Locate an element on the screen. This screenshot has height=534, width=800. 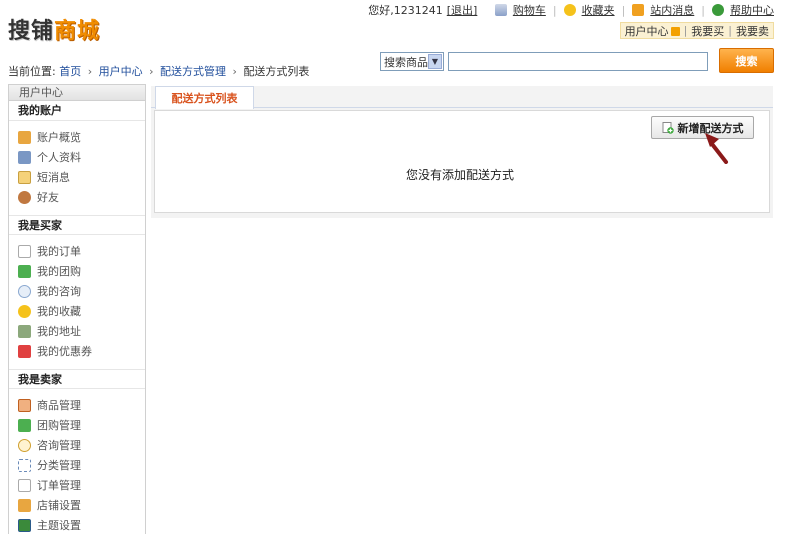
sidebar-item-theme-settings: 主题设置 is located at coordinates (77, 524).